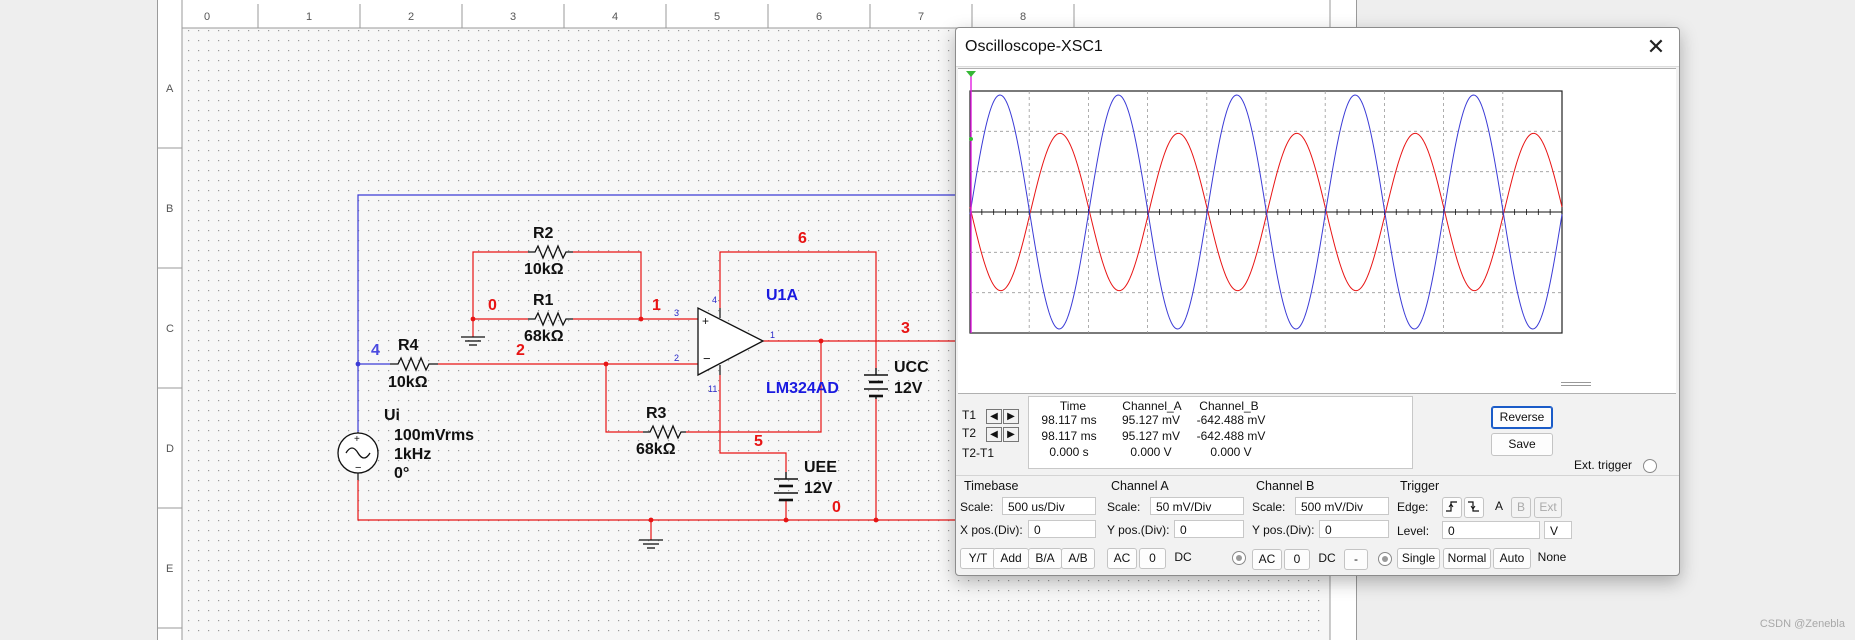 This screenshot has width=1855, height=640. What do you see at coordinates (772, 335) in the screenshot?
I see `pin-1: 1` at bounding box center [772, 335].